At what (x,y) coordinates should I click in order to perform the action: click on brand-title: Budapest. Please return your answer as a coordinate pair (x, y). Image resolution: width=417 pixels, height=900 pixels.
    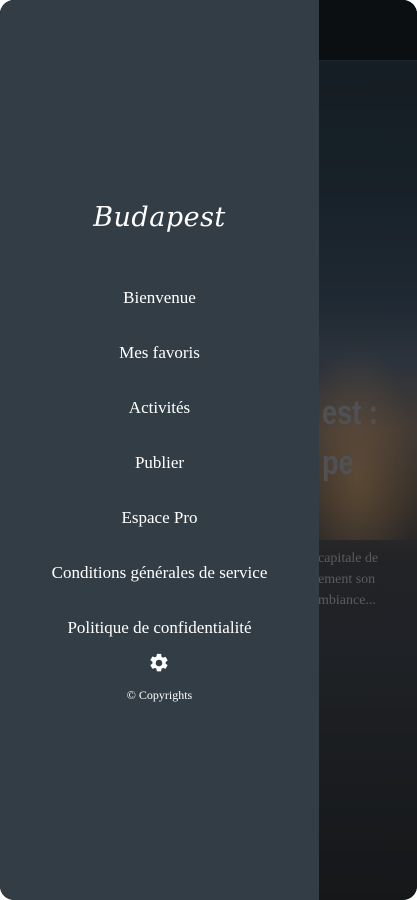
    Looking at the image, I should click on (159, 217).